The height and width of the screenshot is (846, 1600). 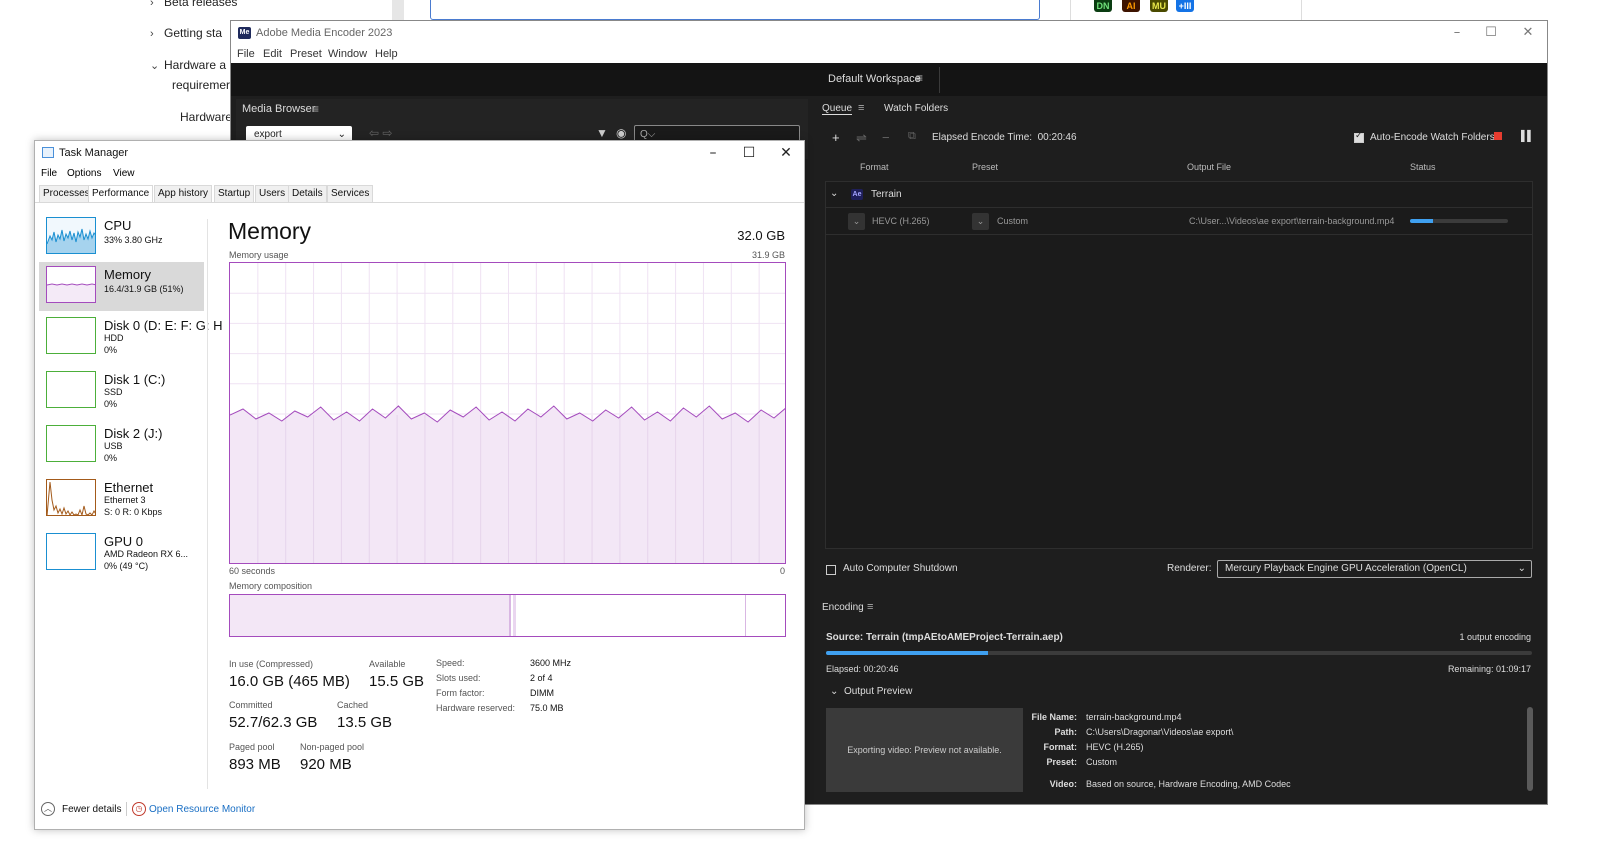 What do you see at coordinates (602, 133) in the screenshot?
I see `filter-icon: ▼` at bounding box center [602, 133].